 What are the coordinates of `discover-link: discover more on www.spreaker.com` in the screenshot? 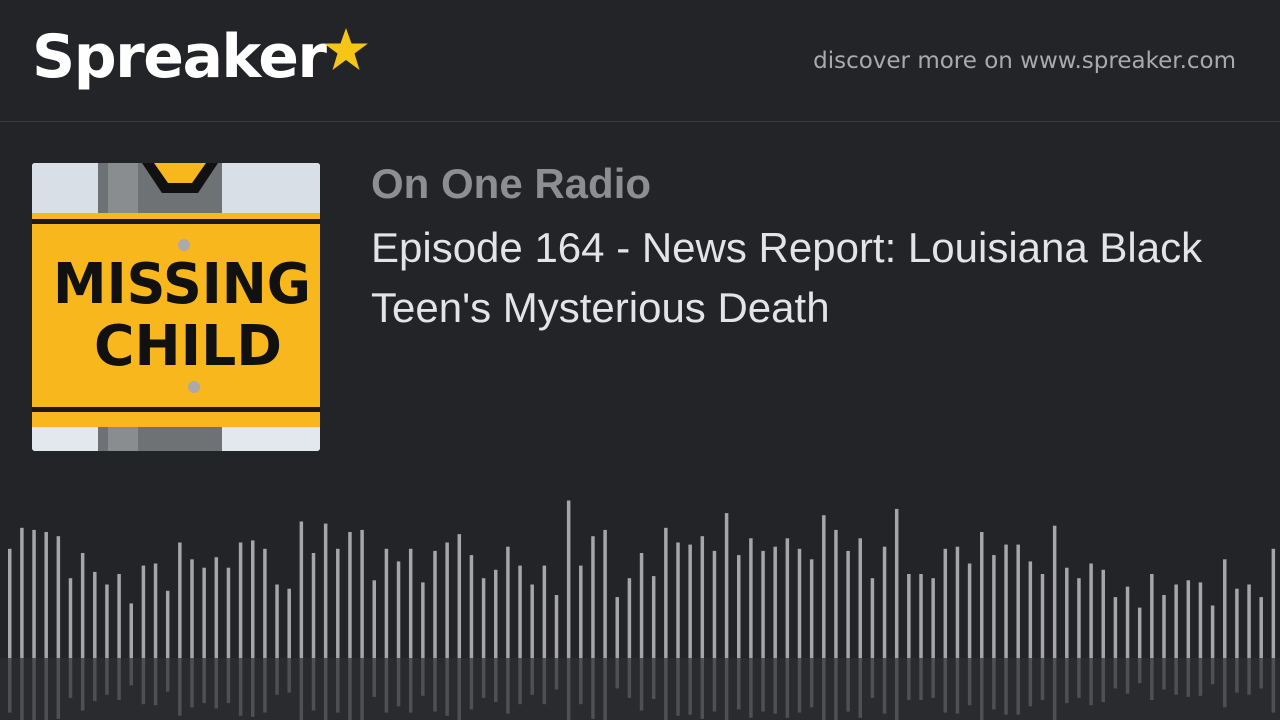 It's located at (1024, 61).